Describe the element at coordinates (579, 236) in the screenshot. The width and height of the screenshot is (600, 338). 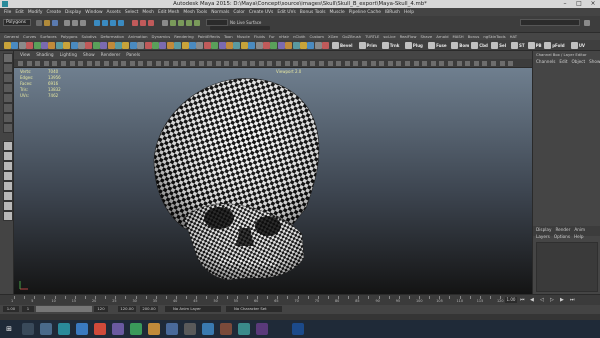
I see `layer-menu-help: Help` at that location.